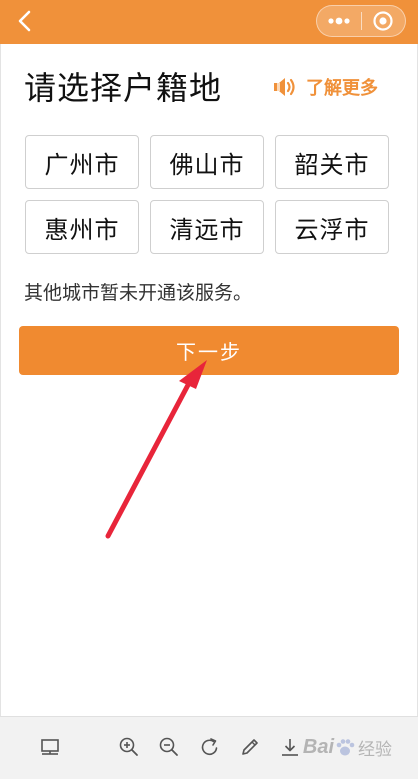  What do you see at coordinates (82, 162) in the screenshot?
I see `city-option-guangzhou: 广州市` at bounding box center [82, 162].